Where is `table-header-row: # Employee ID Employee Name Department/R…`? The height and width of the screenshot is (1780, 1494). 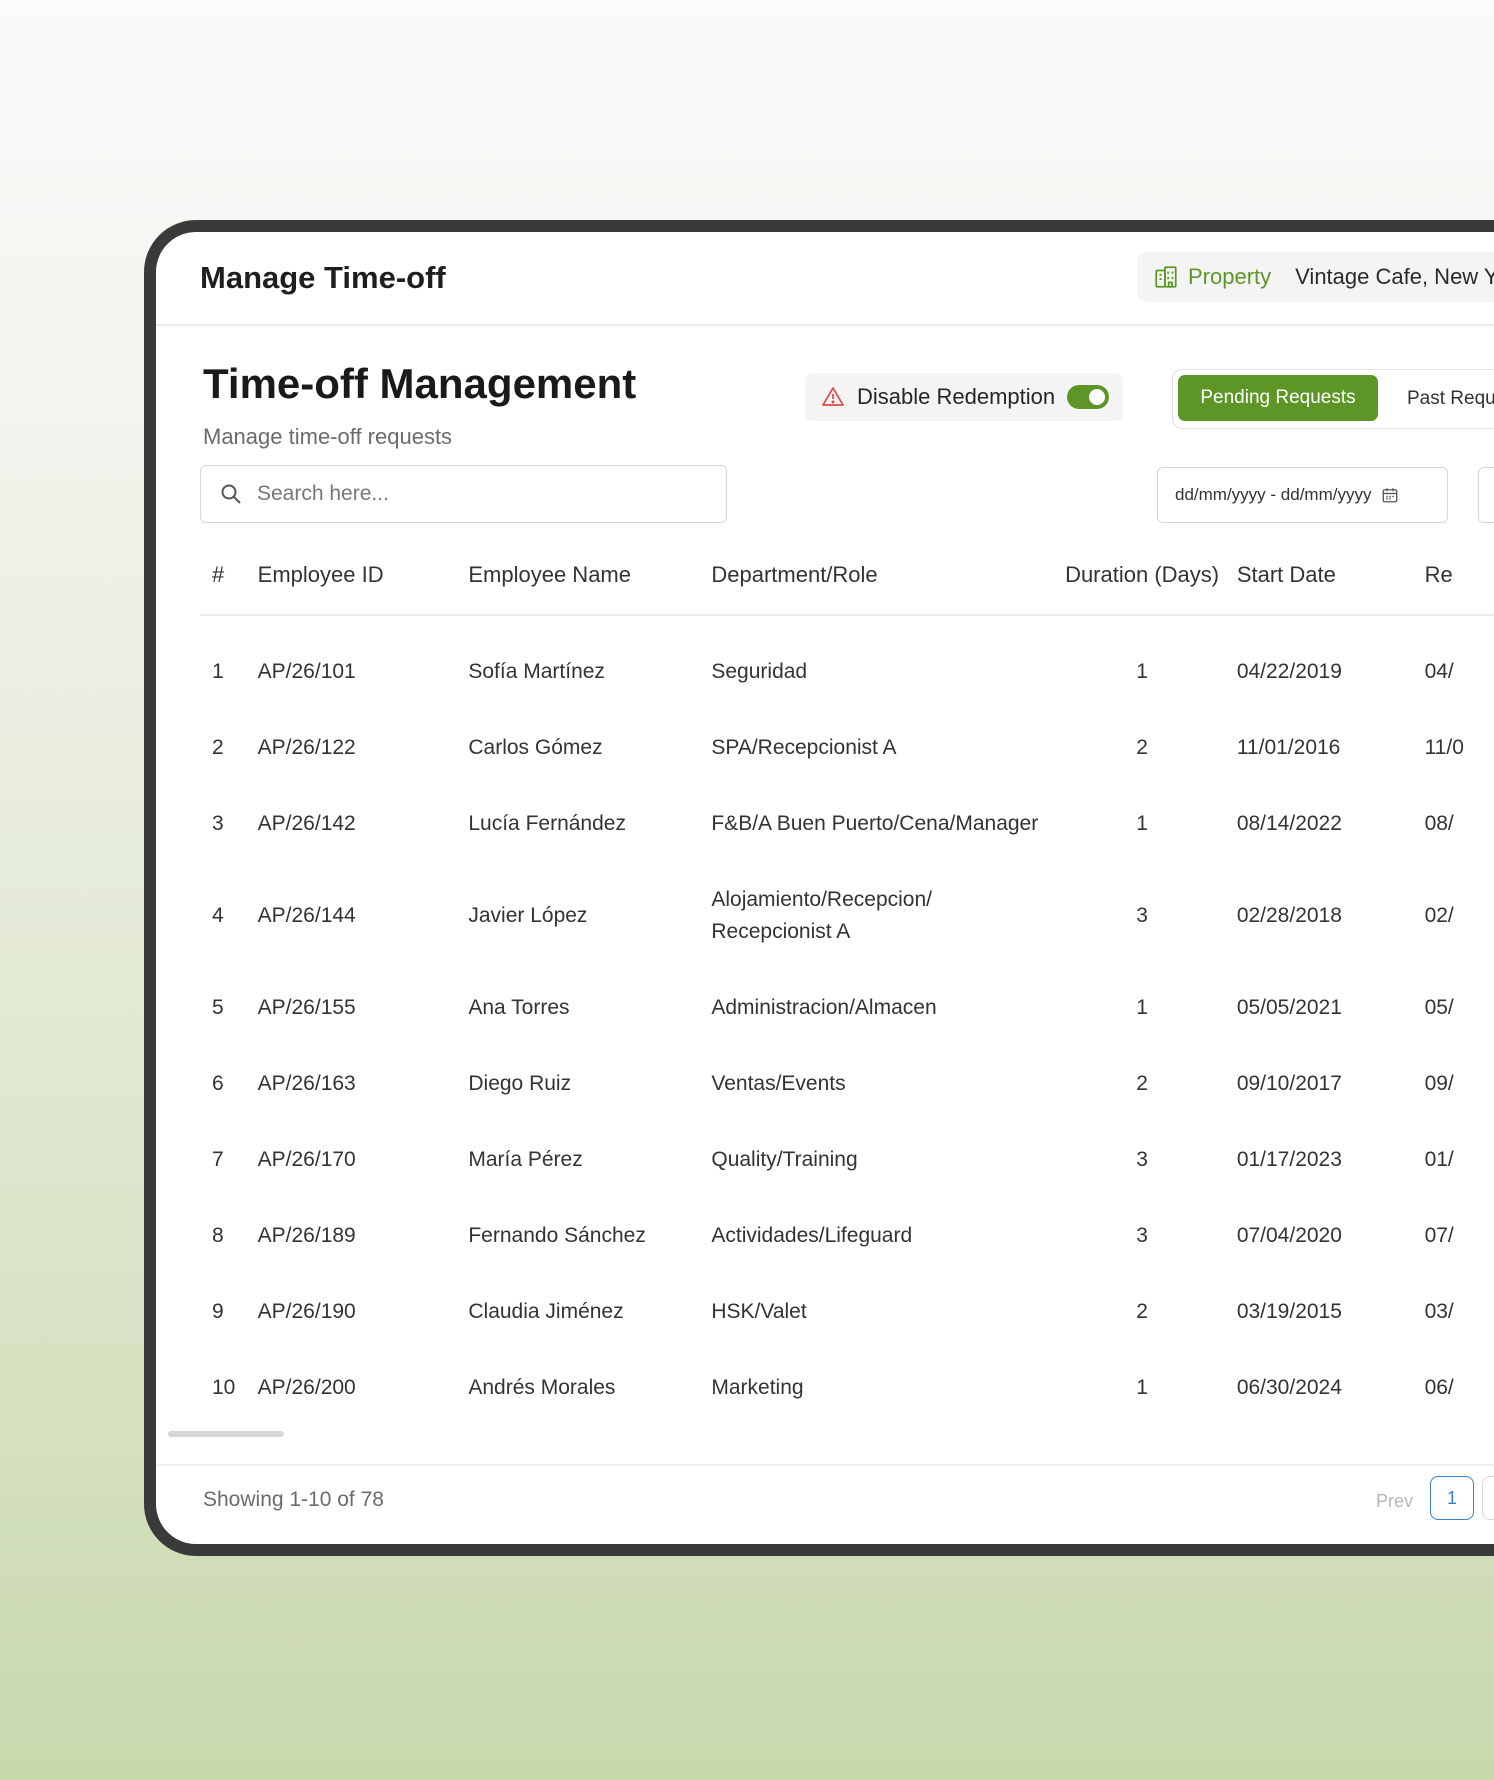 table-header-row: # Employee ID Employee Name Department/R… is located at coordinates (847, 576).